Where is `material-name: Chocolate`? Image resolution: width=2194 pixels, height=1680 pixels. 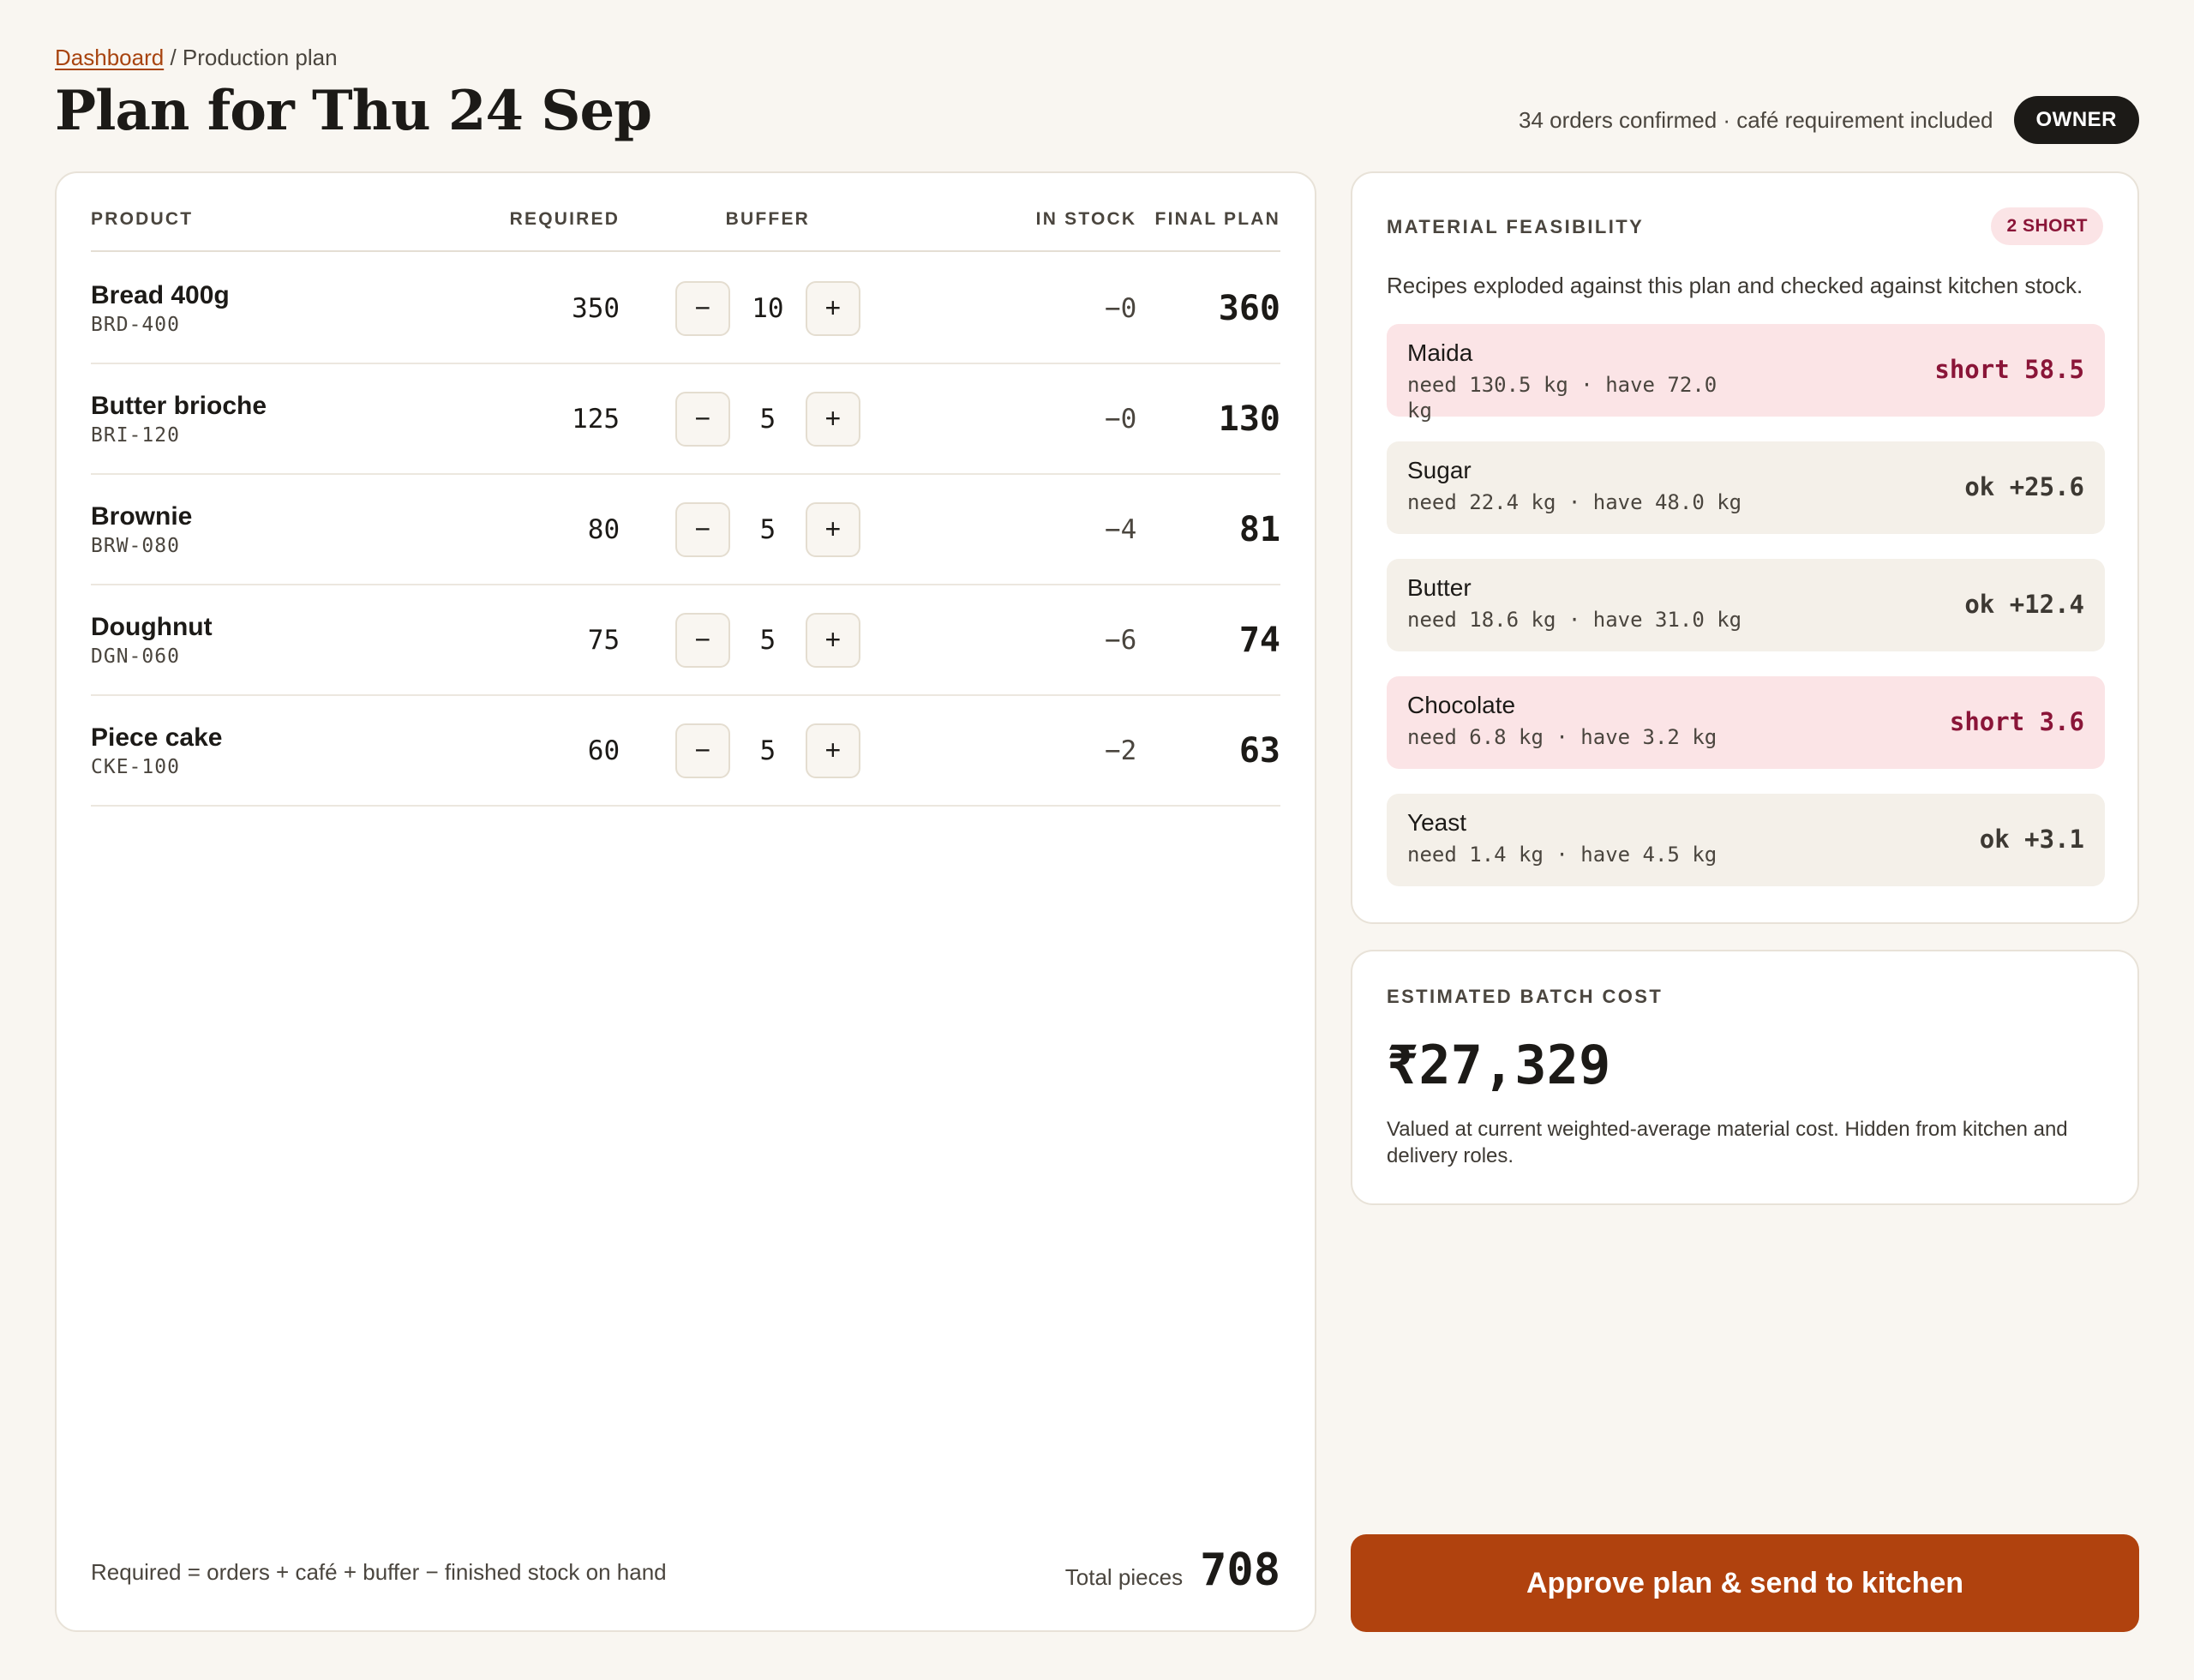 material-name: Chocolate is located at coordinates (1461, 705).